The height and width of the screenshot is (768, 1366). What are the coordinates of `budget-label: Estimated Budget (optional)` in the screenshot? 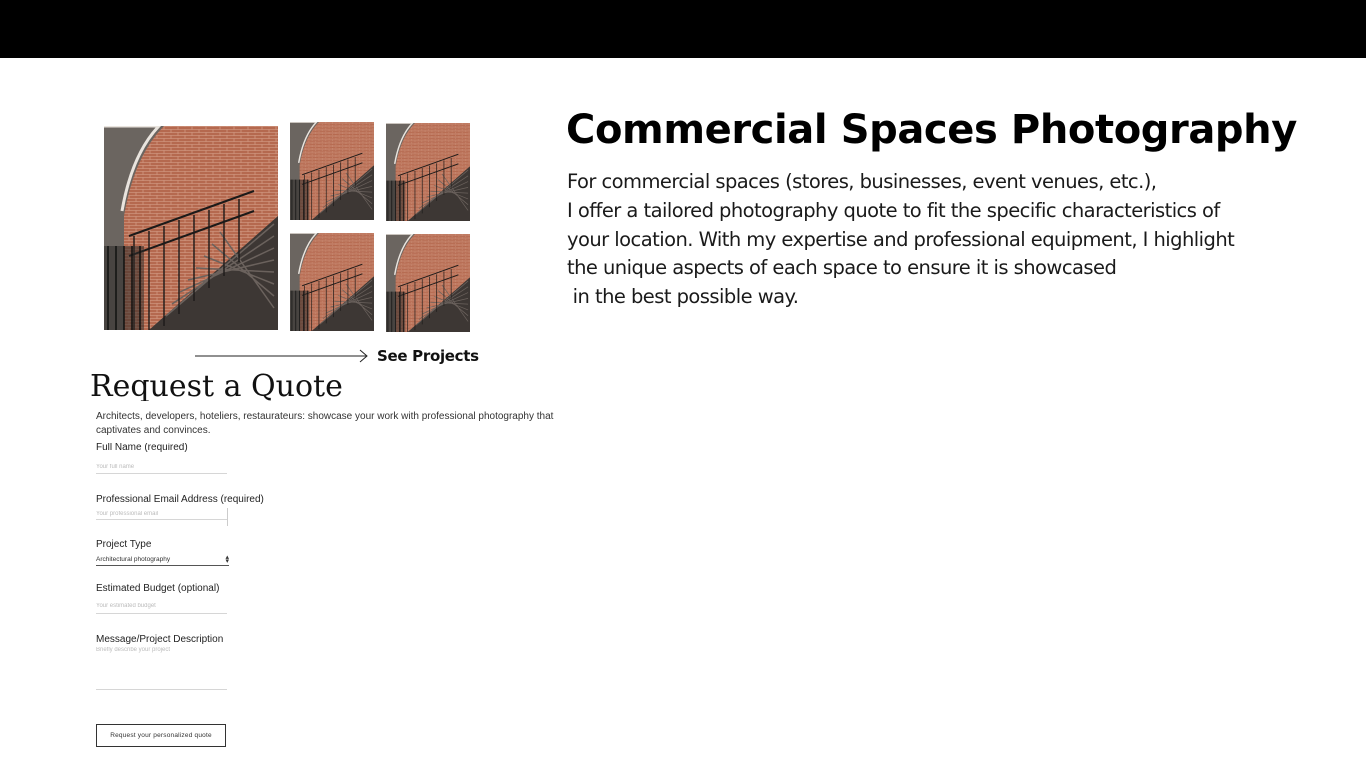 It's located at (158, 588).